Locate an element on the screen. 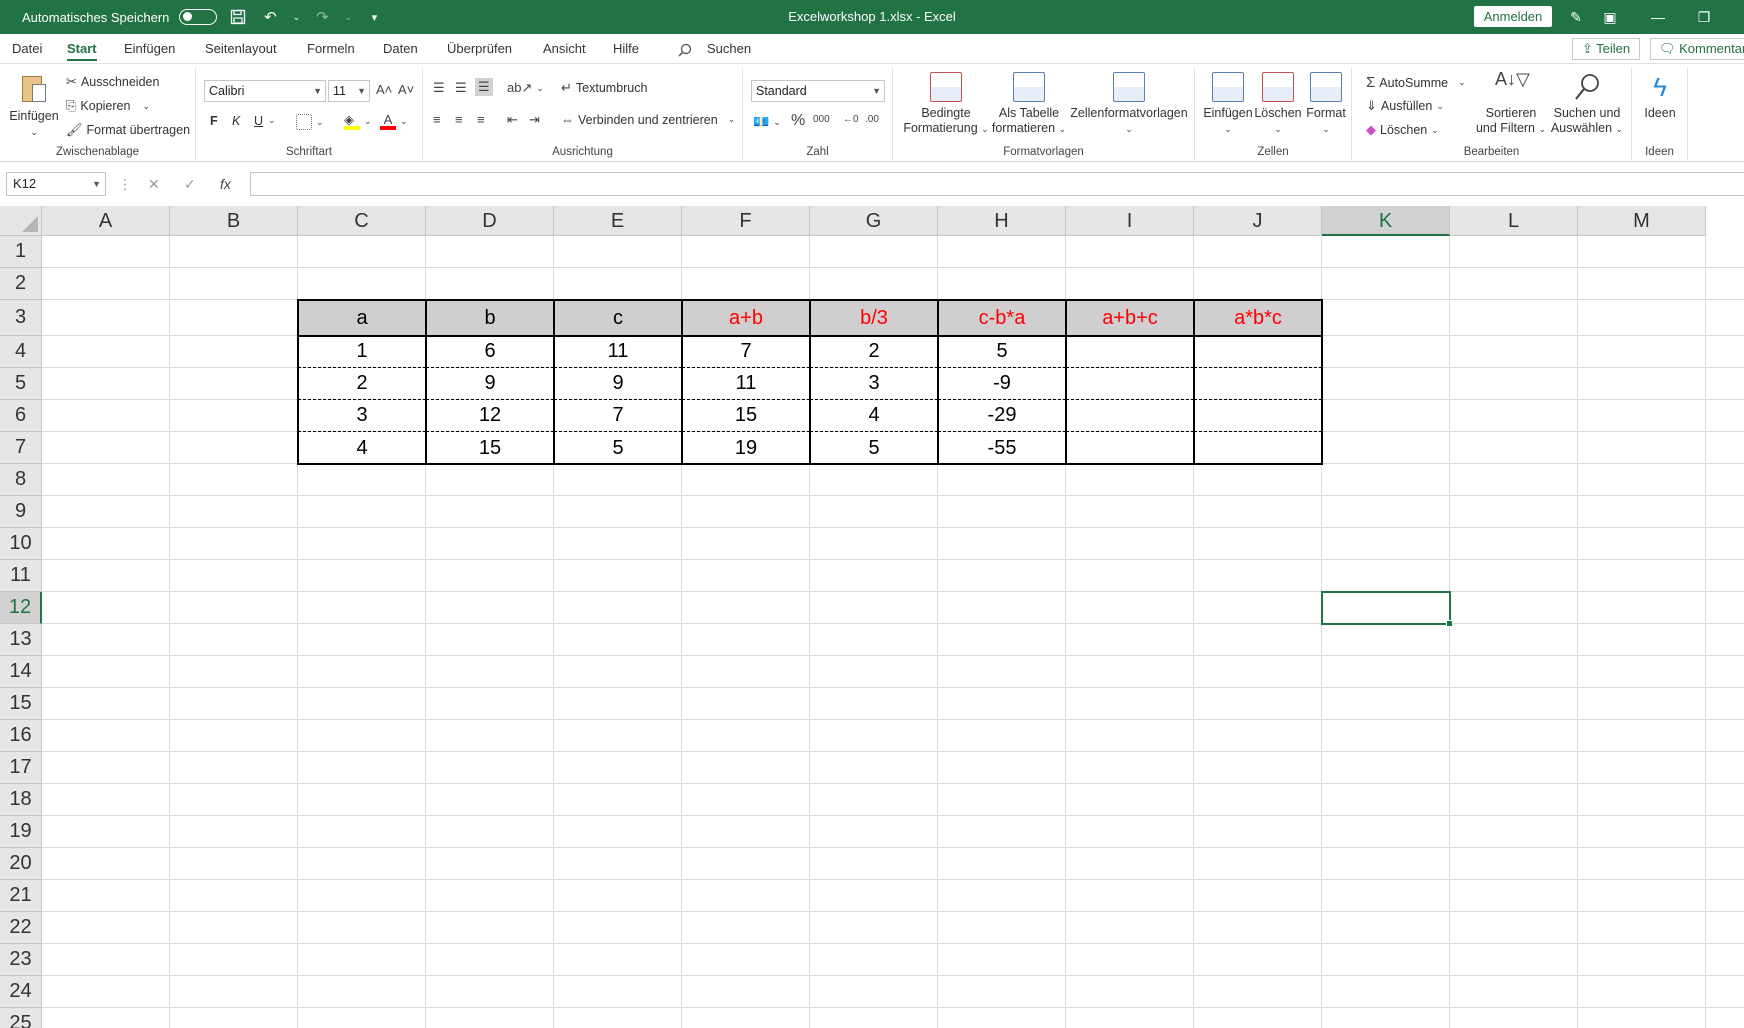 The width and height of the screenshot is (1744, 1028). row-header-7: 7 is located at coordinates (21, 448).